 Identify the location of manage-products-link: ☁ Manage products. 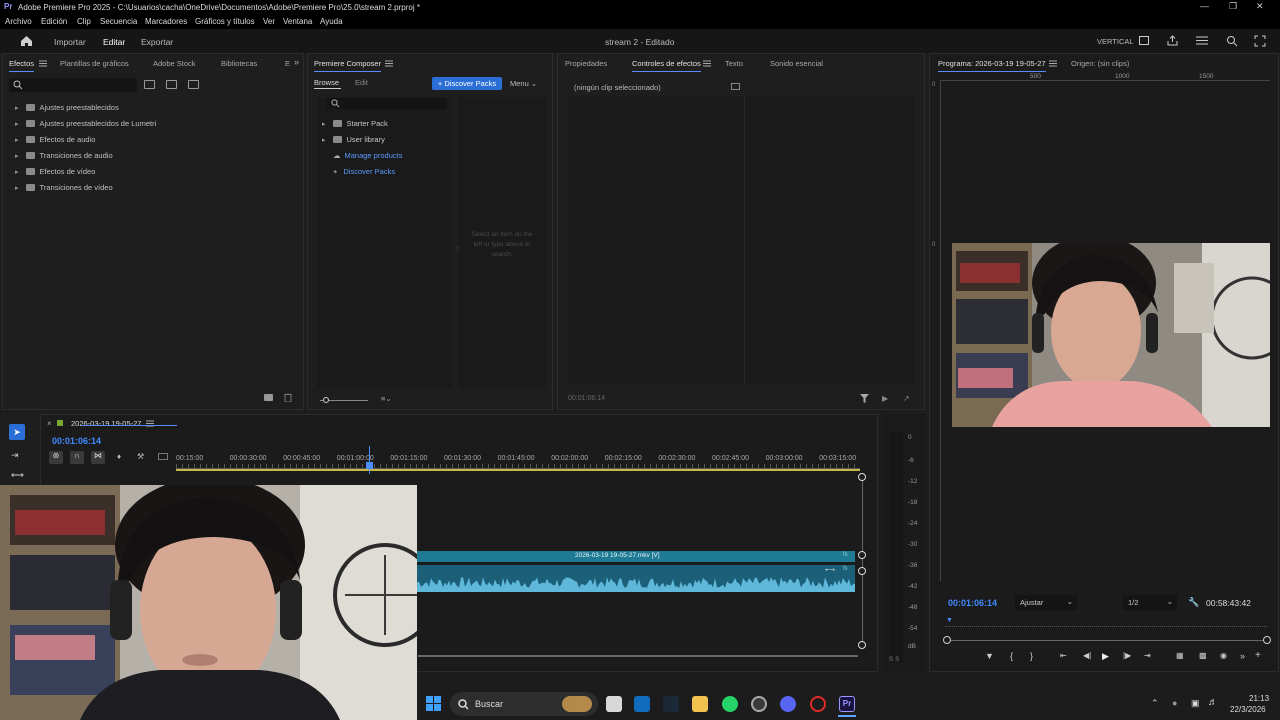
(367, 155).